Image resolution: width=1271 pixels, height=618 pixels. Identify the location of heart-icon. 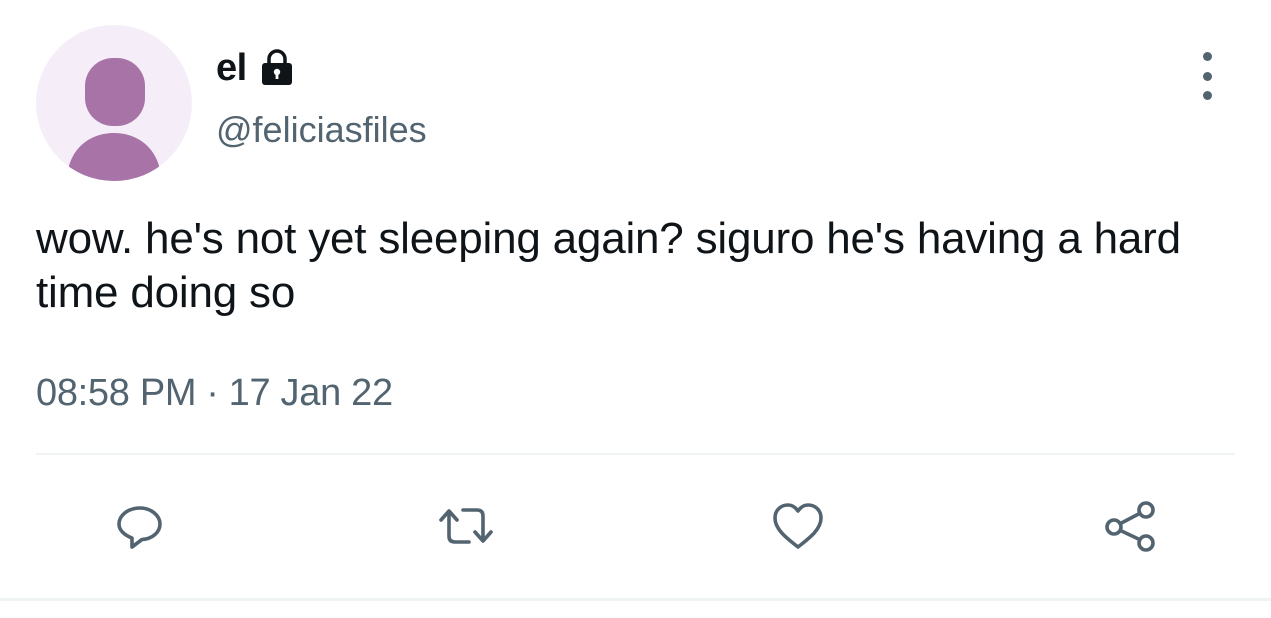
(798, 526).